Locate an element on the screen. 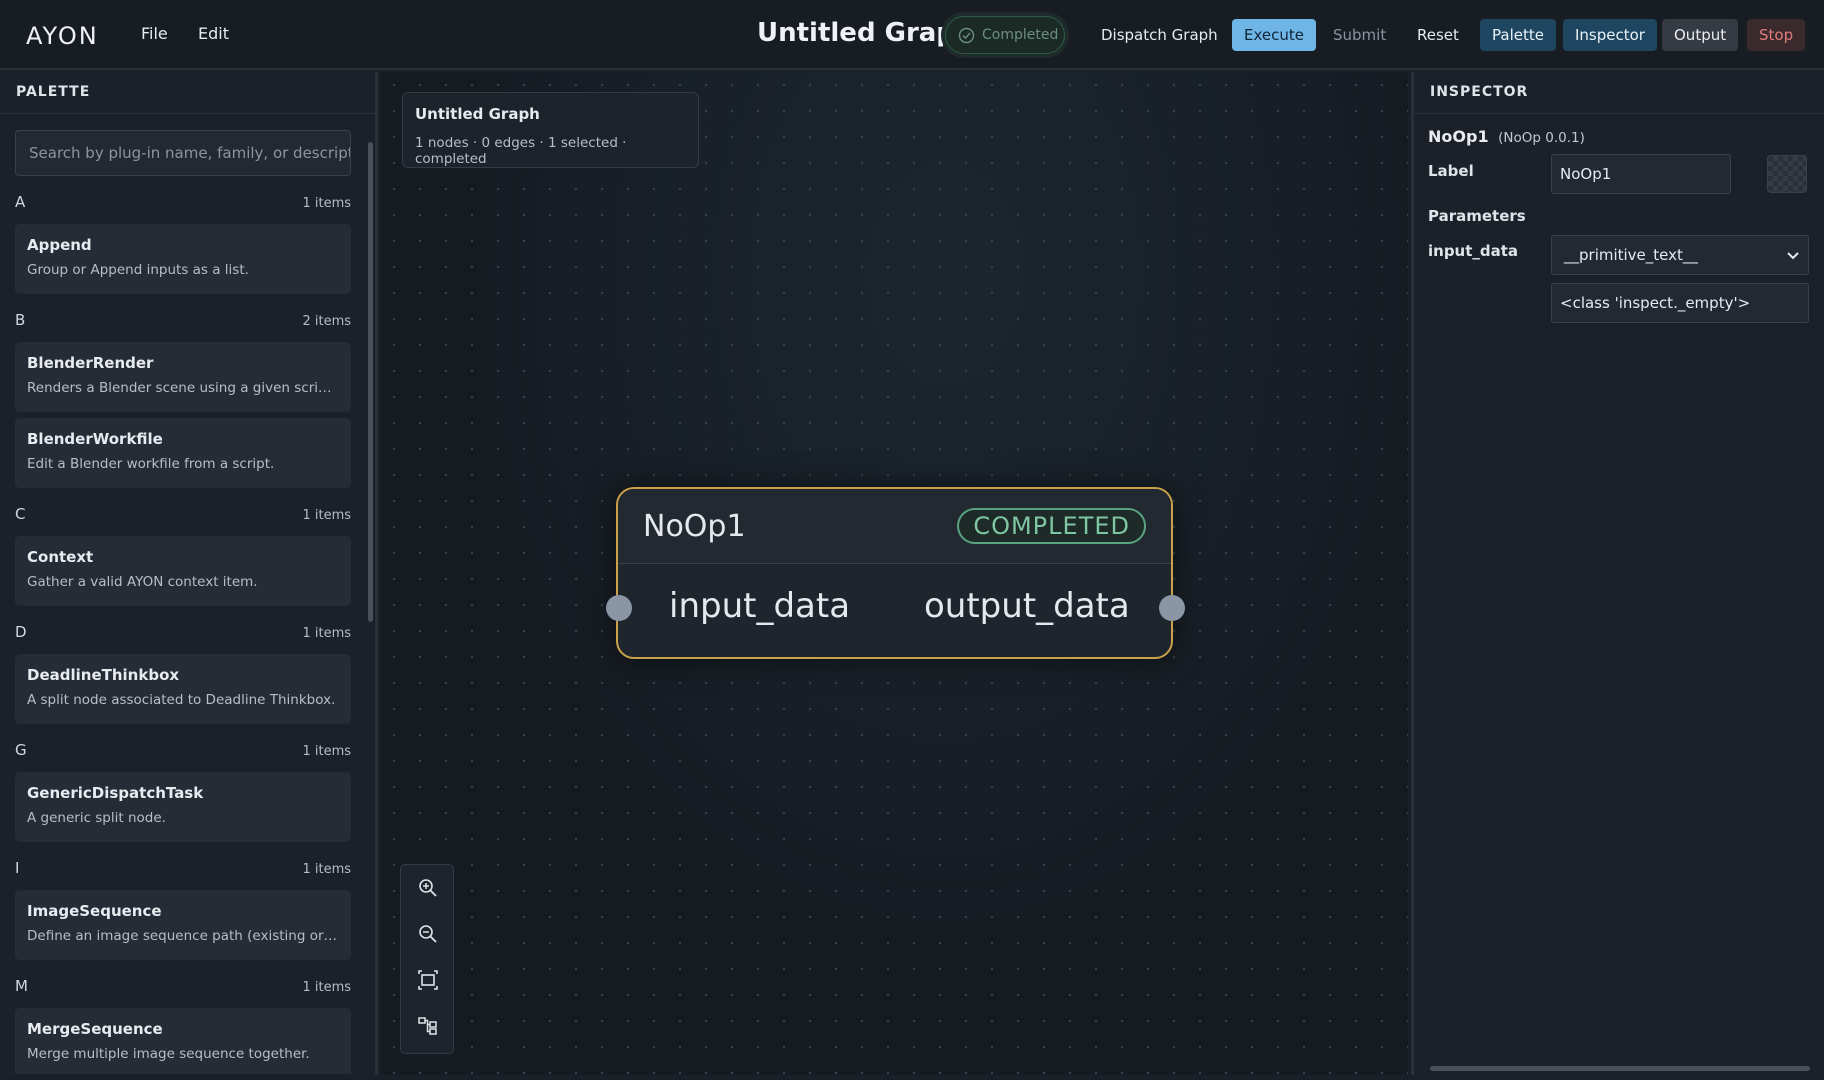  palette-header: PALETTE is located at coordinates (187, 93).